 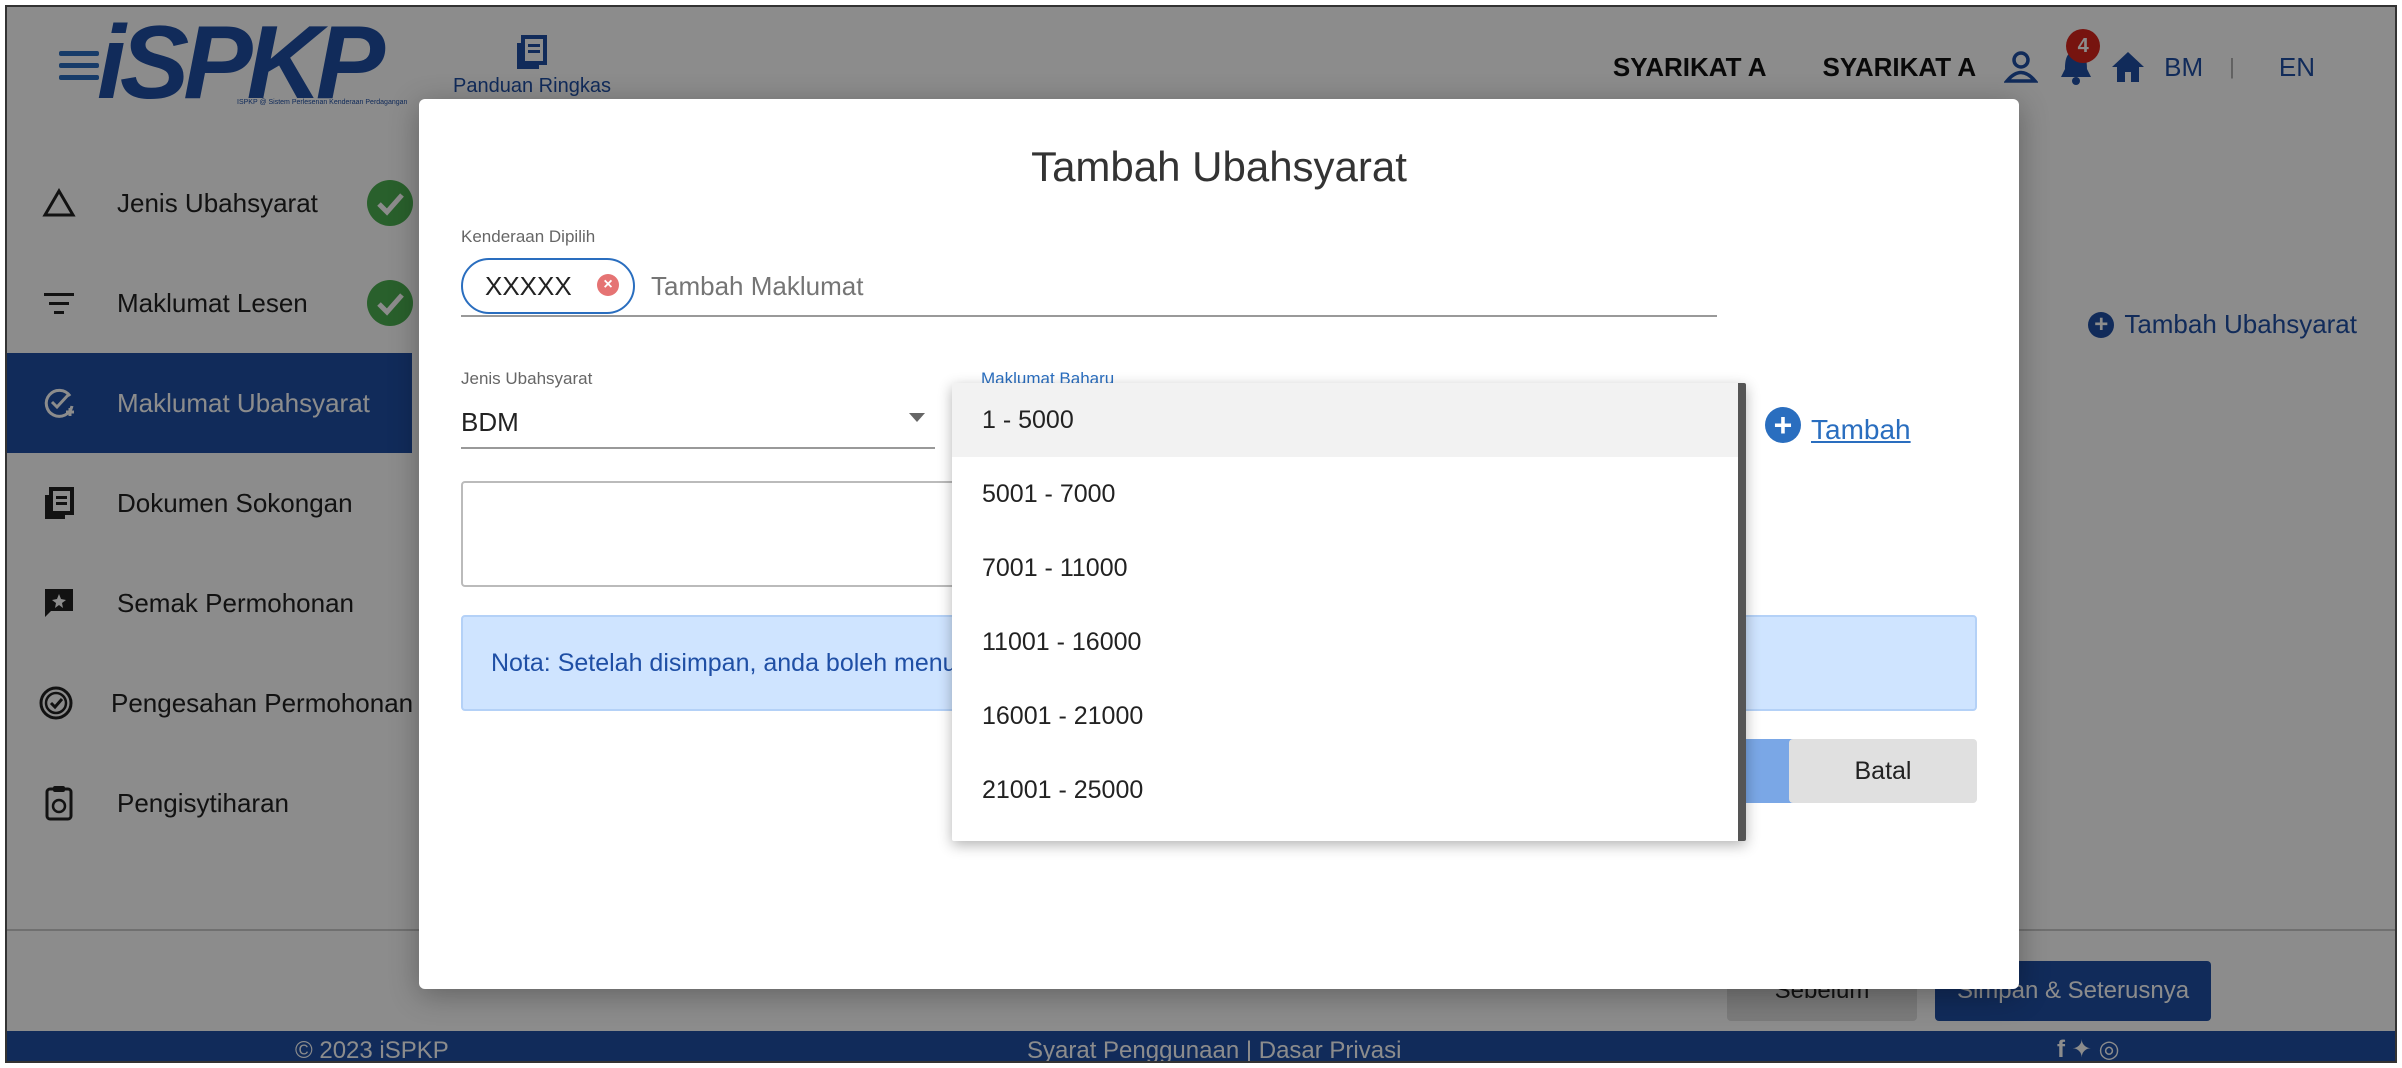 I want to click on dropdown-option: 11001 - 16000, so click(x=1345, y=642).